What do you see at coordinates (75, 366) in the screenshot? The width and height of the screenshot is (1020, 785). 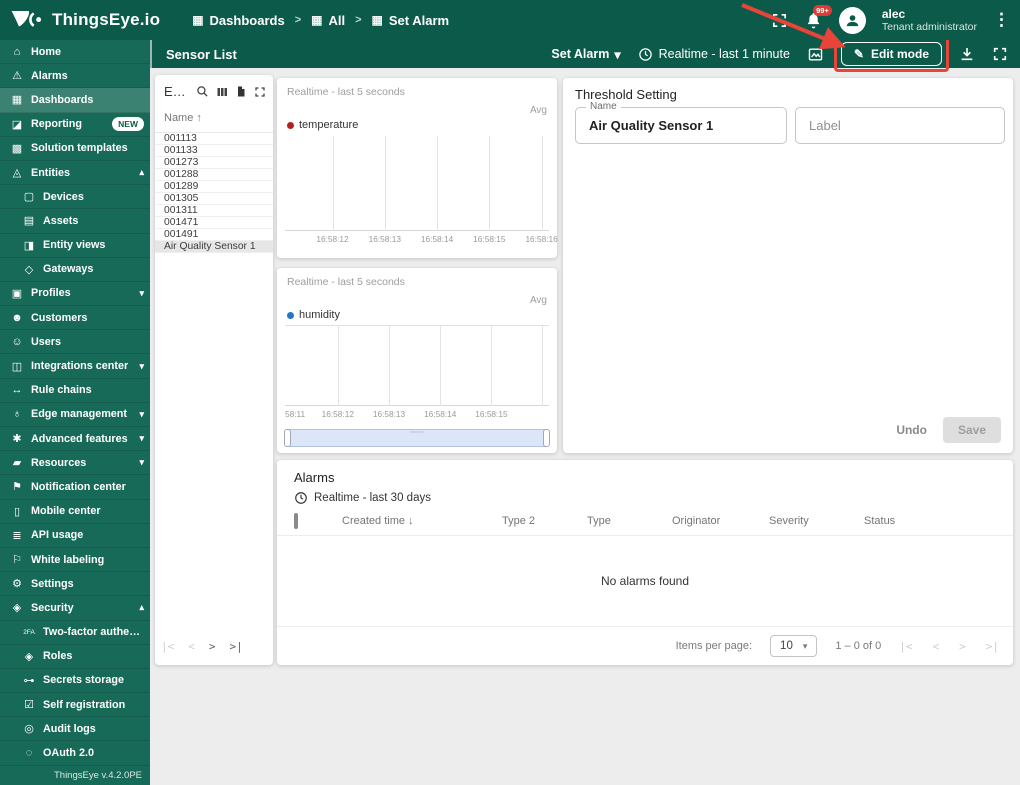 I see `sidebar-item-integrations-center: ◫ Integrations center ▾` at bounding box center [75, 366].